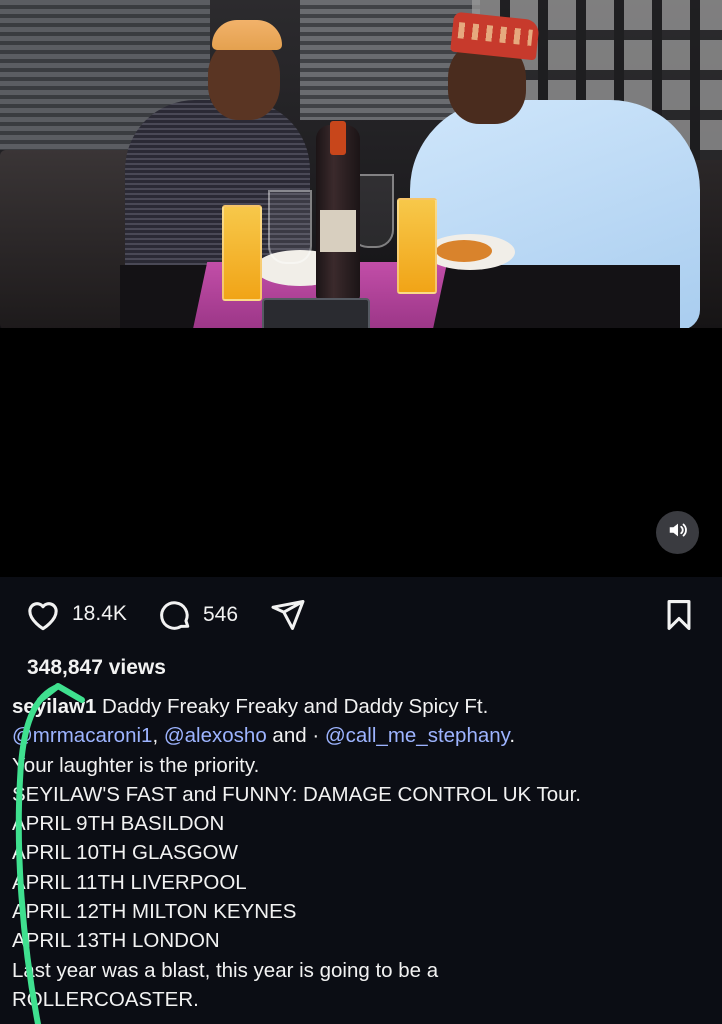 The height and width of the screenshot is (1024, 722). What do you see at coordinates (295, 736) in the screenshot?
I see `caption-separator: and ·` at bounding box center [295, 736].